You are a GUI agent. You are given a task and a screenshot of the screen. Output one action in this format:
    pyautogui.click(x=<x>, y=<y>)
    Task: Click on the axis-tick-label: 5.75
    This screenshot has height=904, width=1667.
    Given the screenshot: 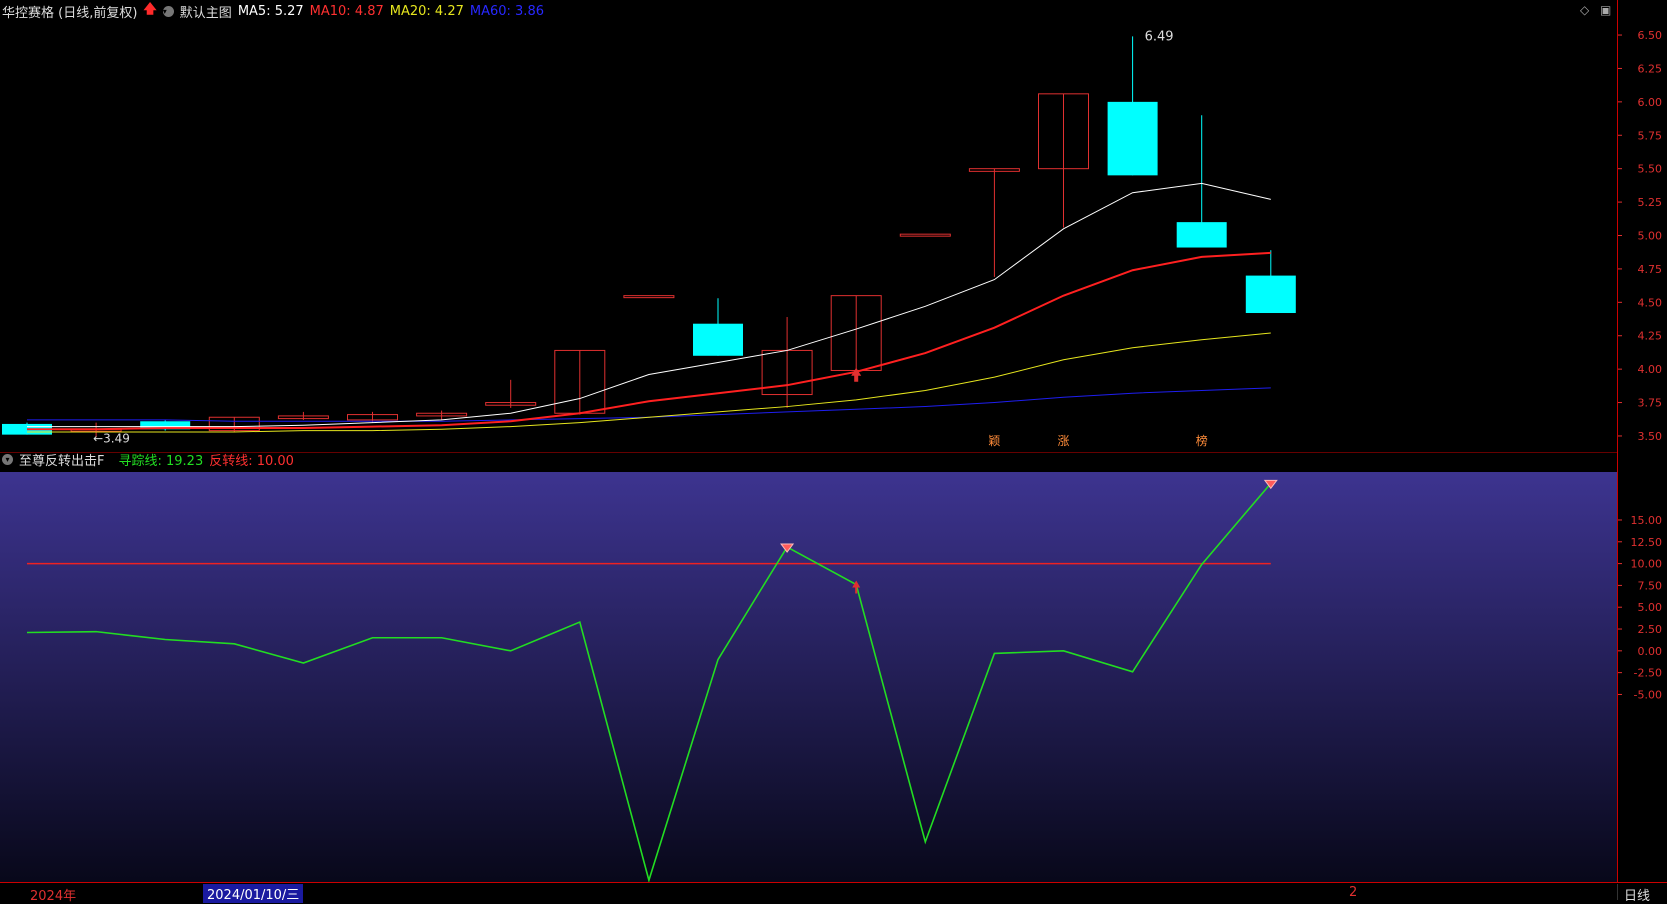 What is the action you would take?
    pyautogui.click(x=1650, y=135)
    